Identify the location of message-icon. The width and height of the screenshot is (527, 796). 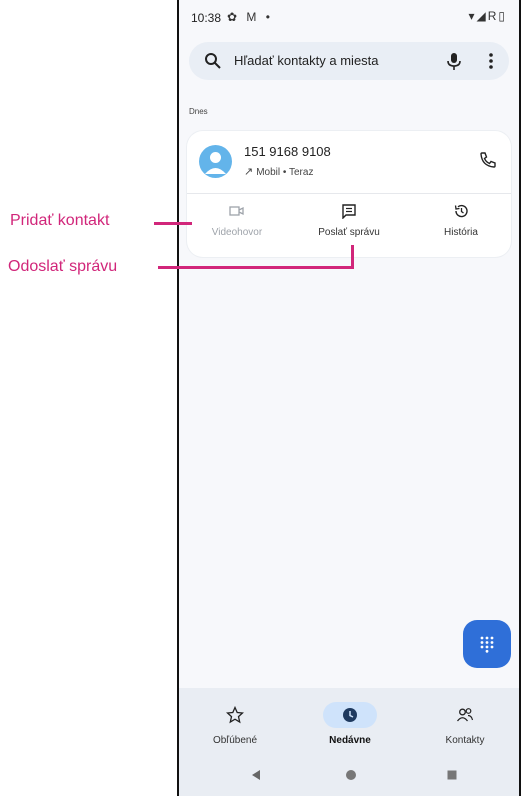
(349, 211).